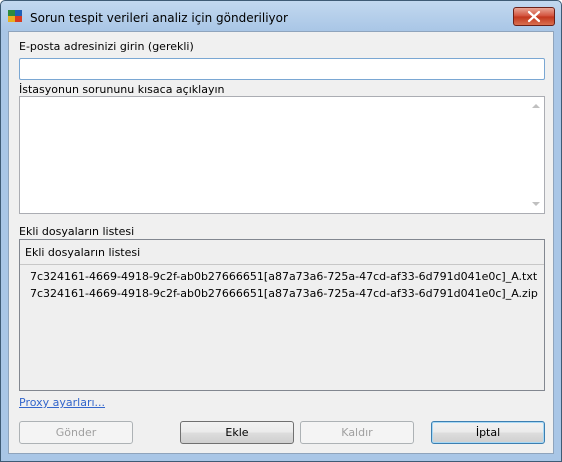 Image resolution: width=562 pixels, height=462 pixels. Describe the element at coordinates (536, 155) in the screenshot. I see `description-scrollbar` at that location.